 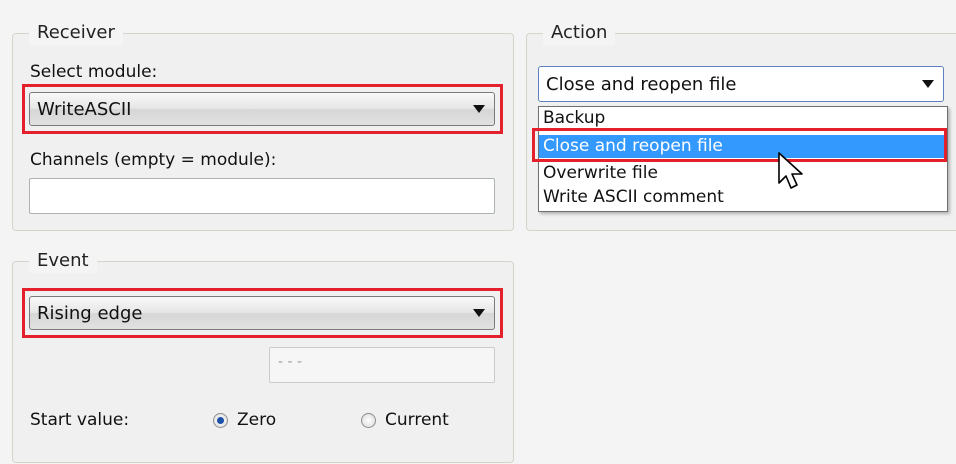 What do you see at coordinates (574, 118) in the screenshot?
I see `action-option-backup: Backup` at bounding box center [574, 118].